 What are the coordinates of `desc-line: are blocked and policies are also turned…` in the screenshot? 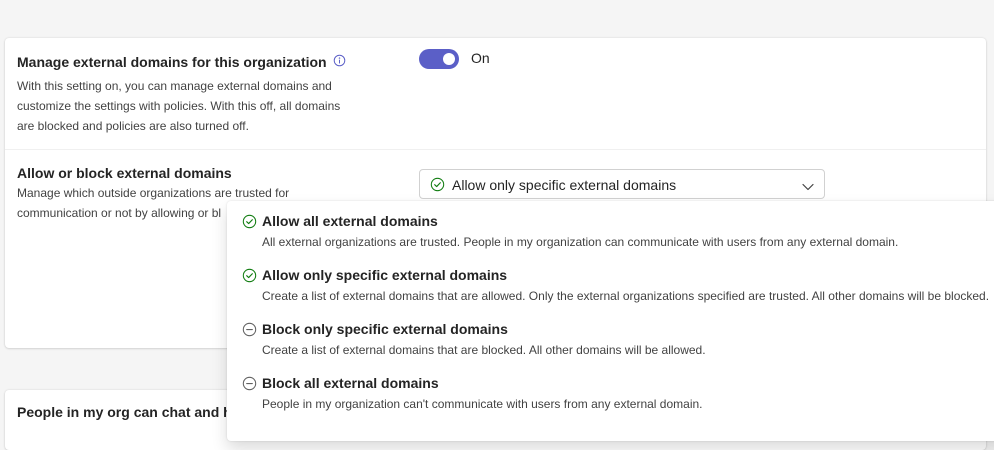 It's located at (133, 126).